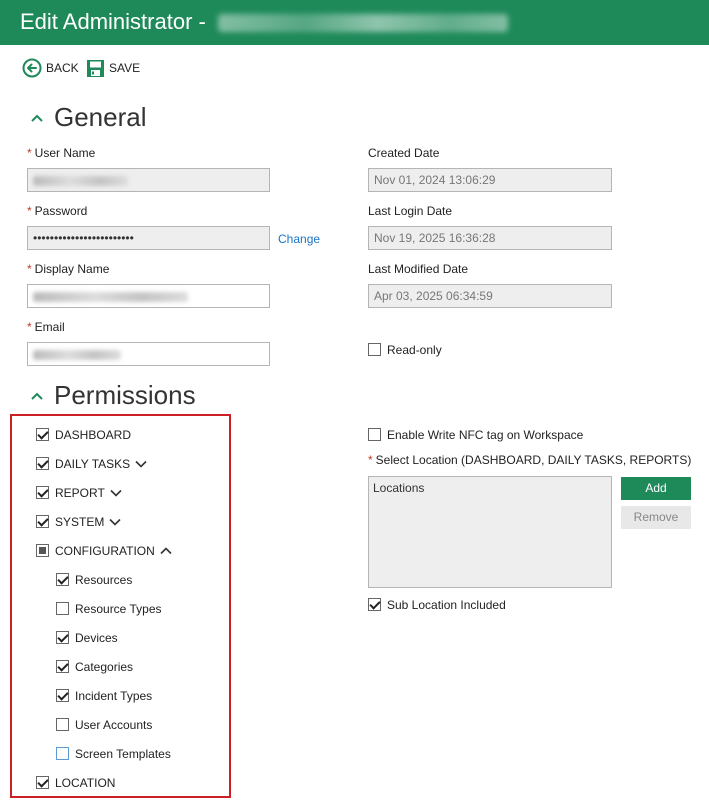  I want to click on permission-label-location: LOCATION, so click(85, 783).